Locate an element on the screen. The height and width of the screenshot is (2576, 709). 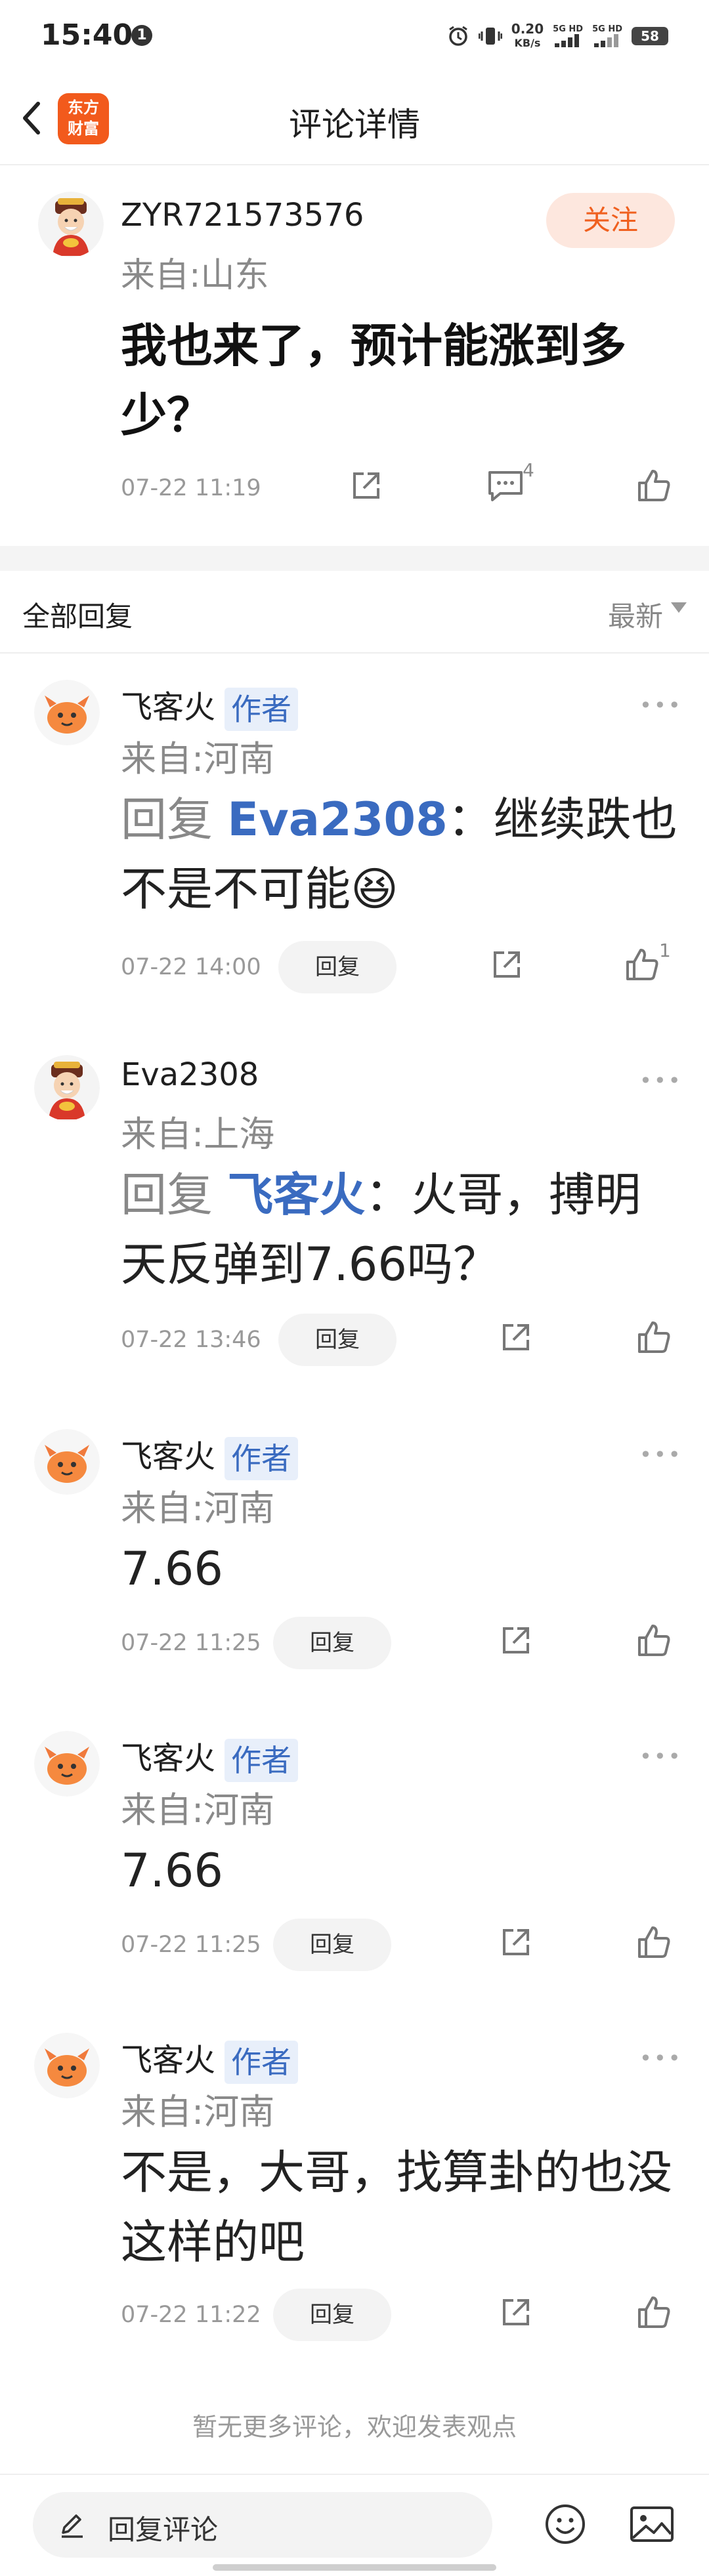
follow-button: 关注 is located at coordinates (610, 220).